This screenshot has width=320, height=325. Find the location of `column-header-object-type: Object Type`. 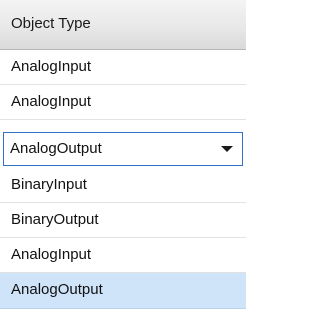

column-header-object-type: Object Type is located at coordinates (123, 25).